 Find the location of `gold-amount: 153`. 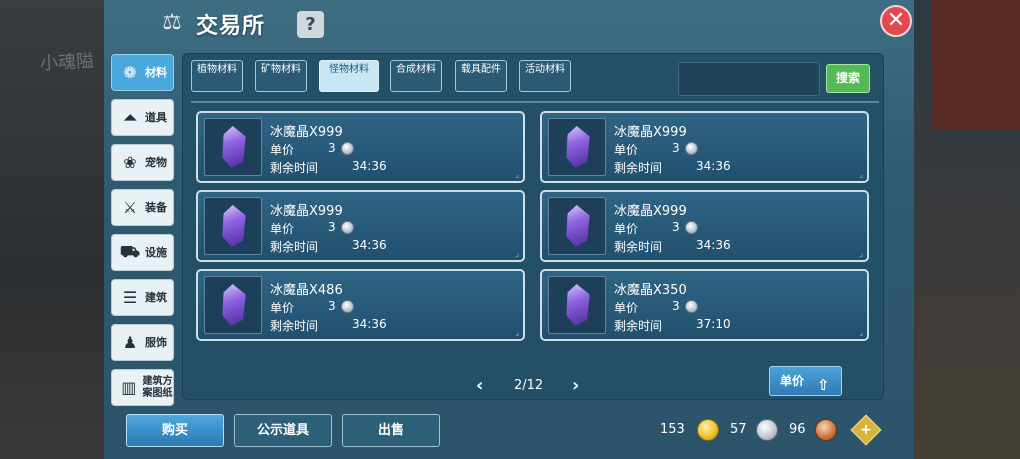

gold-amount: 153 is located at coordinates (672, 429).